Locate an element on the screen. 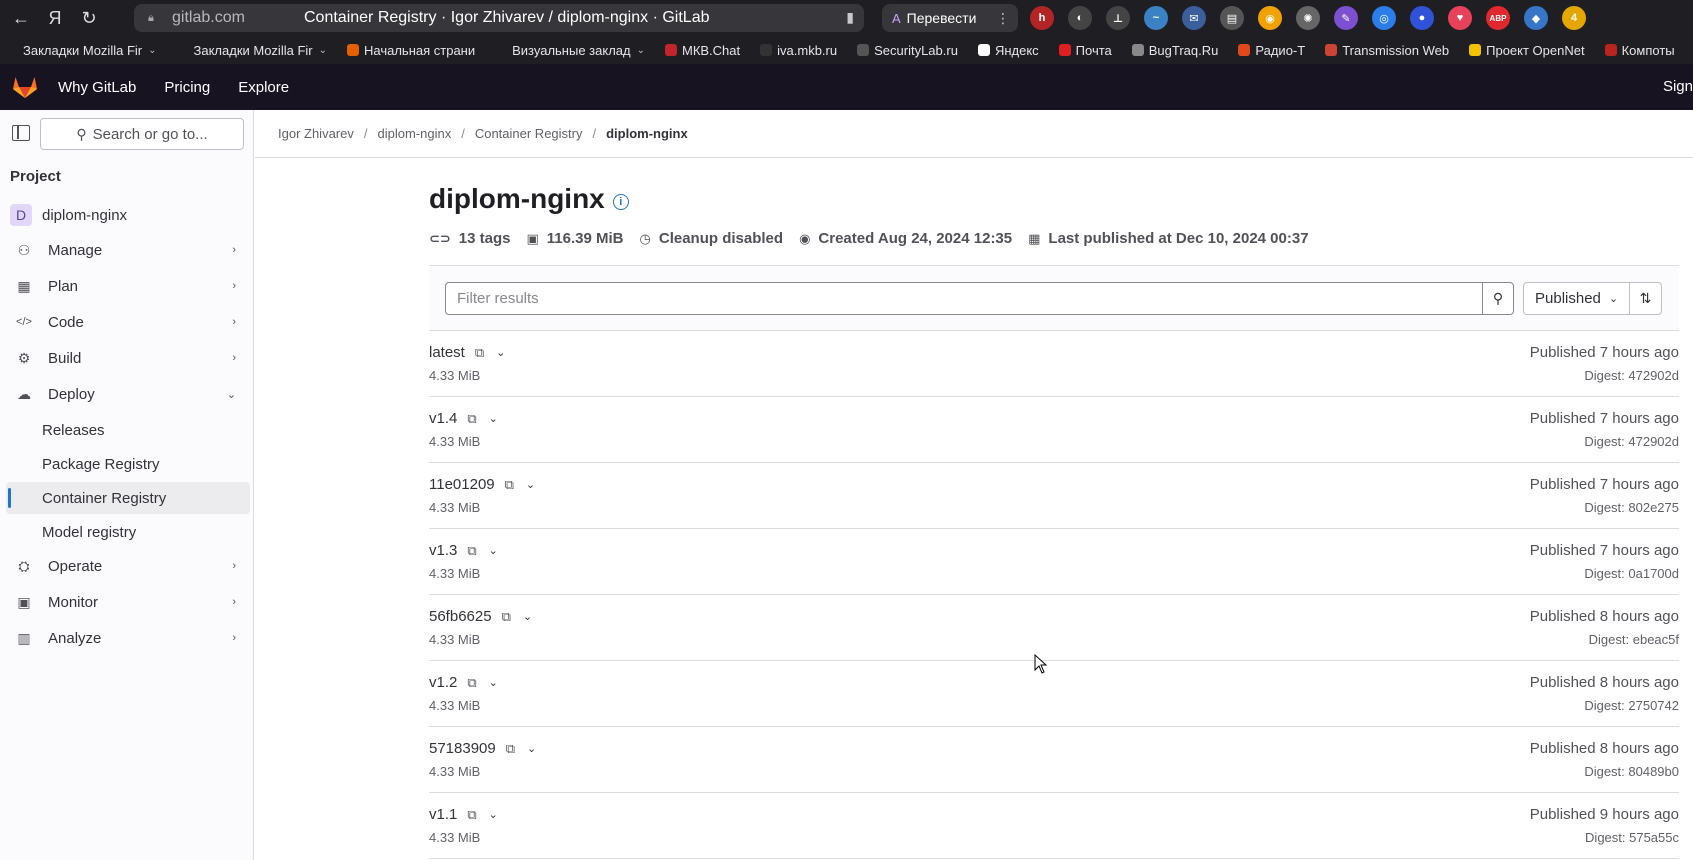  gear-icon: ✺ is located at coordinates (1308, 18).